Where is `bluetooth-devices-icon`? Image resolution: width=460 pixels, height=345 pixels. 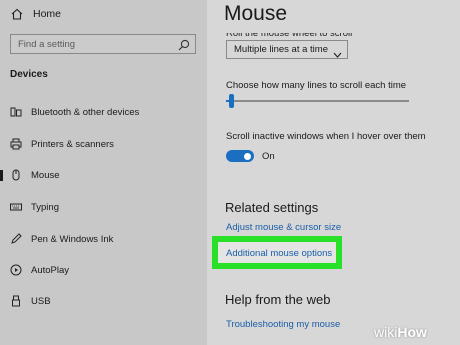 bluetooth-devices-icon is located at coordinates (16, 112).